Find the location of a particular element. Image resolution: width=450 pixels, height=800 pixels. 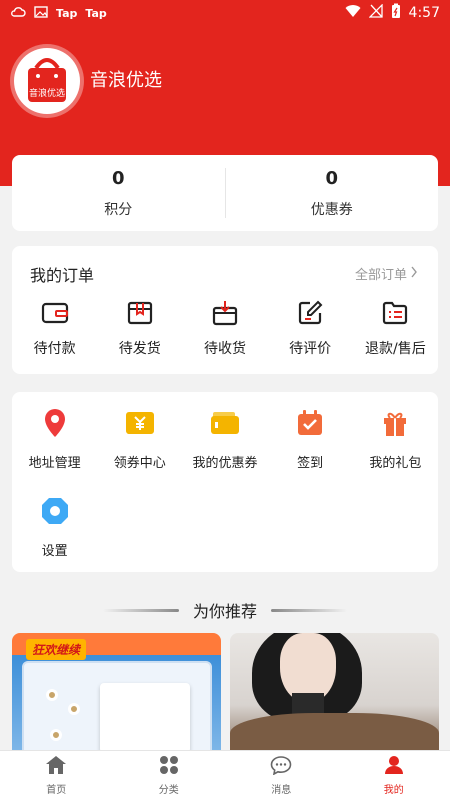

gift-icon is located at coordinates (395, 423).